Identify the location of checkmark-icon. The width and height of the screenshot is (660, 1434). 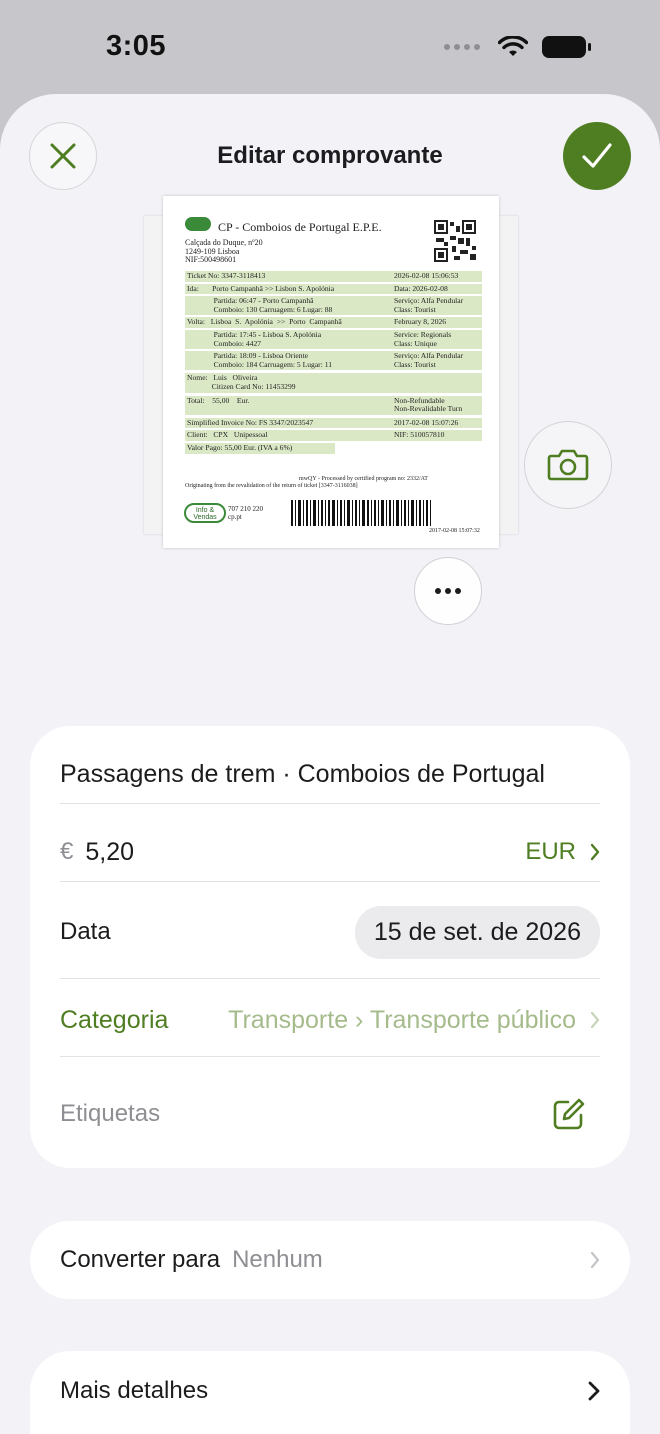
(597, 155).